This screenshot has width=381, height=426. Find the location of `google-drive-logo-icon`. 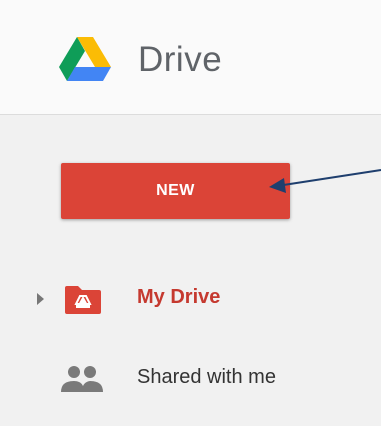

google-drive-logo-icon is located at coordinates (85, 59).